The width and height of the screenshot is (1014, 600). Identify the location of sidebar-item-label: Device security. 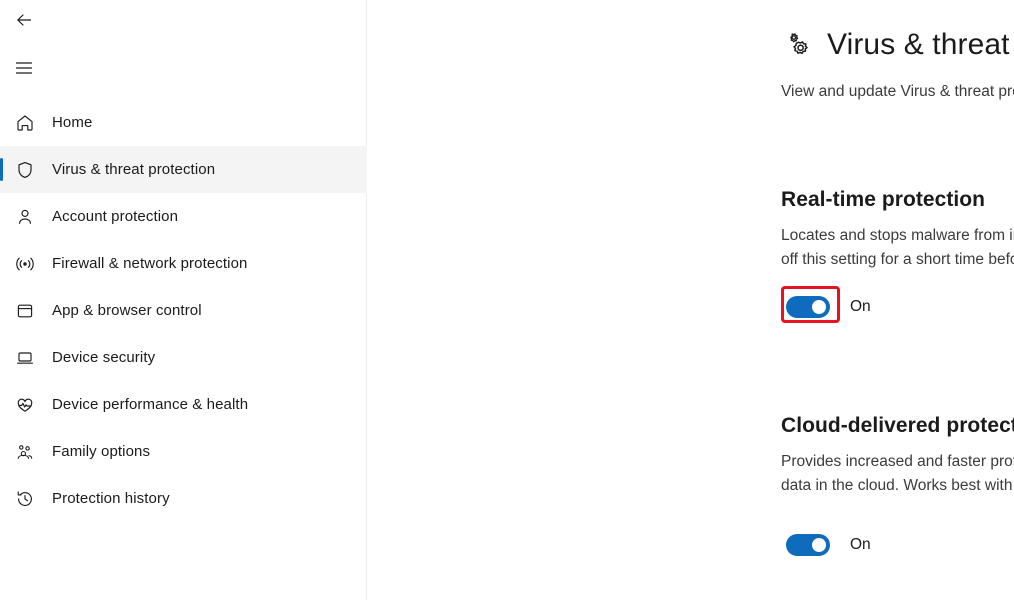
(104, 357).